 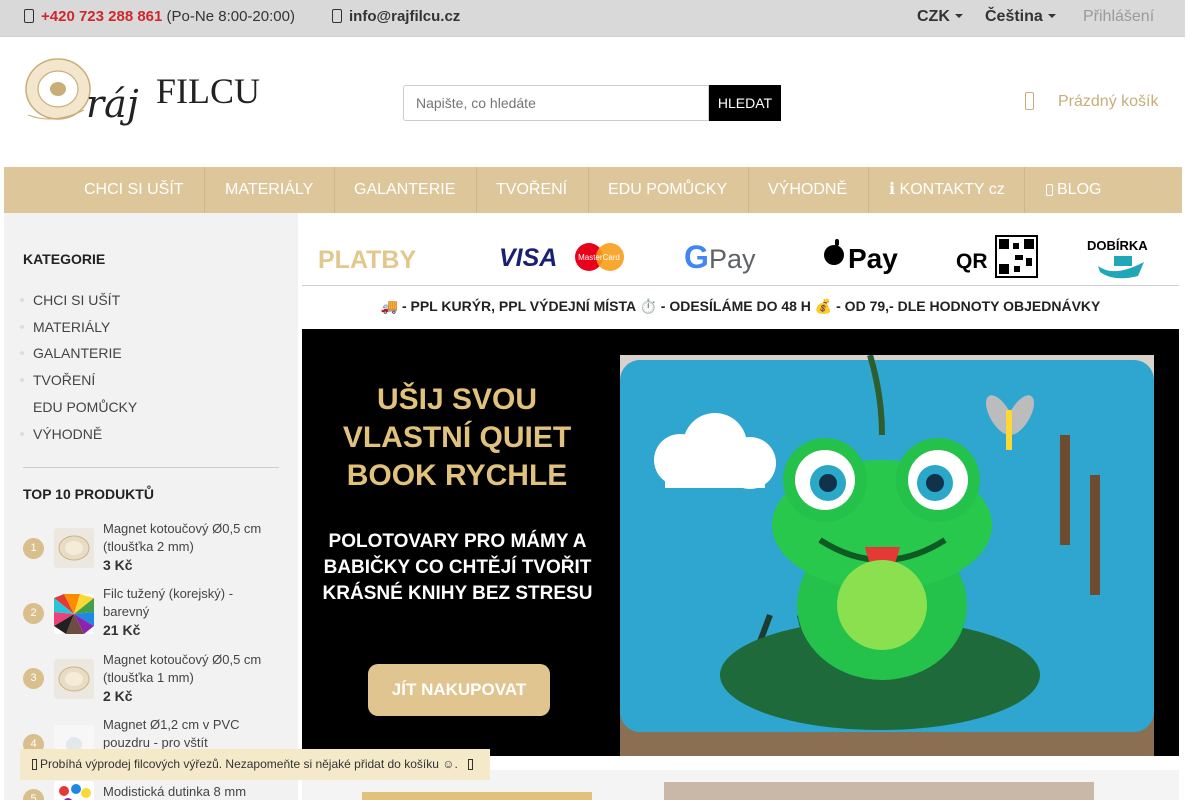 I want to click on shopping-bag-icon, so click(x=1029, y=101).